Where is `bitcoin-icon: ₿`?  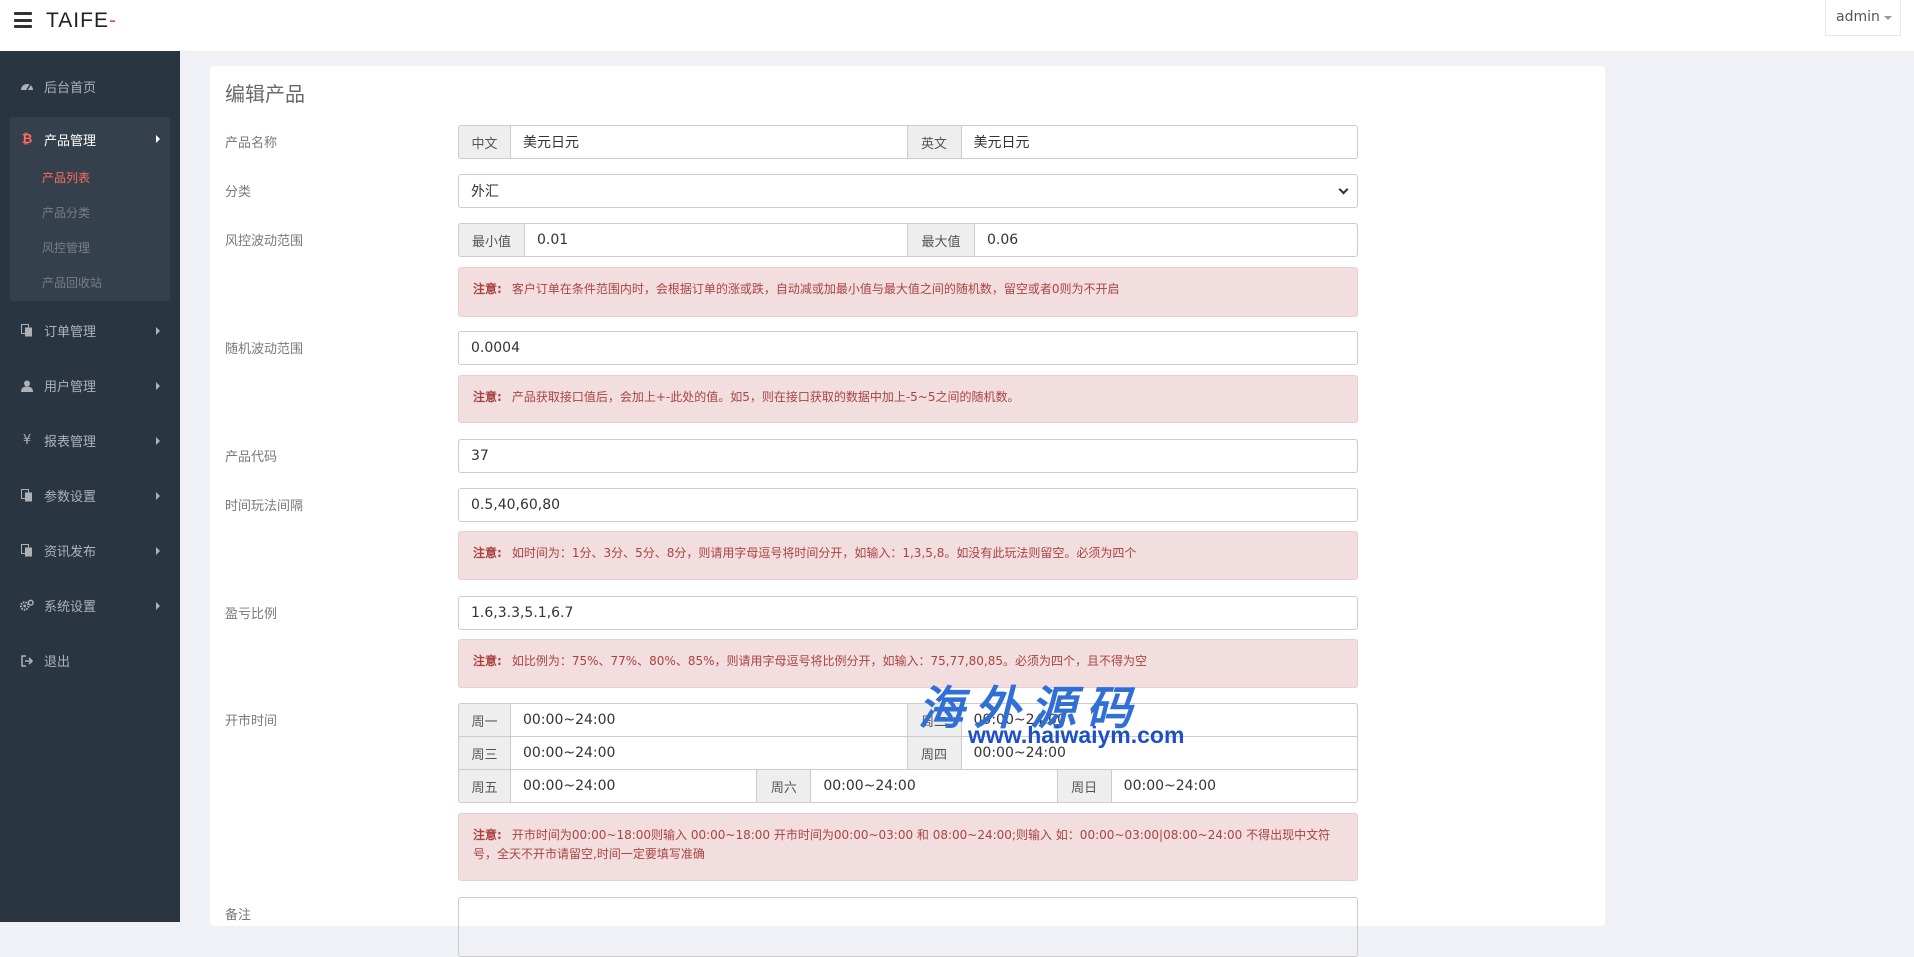 bitcoin-icon: ₿ is located at coordinates (27, 139).